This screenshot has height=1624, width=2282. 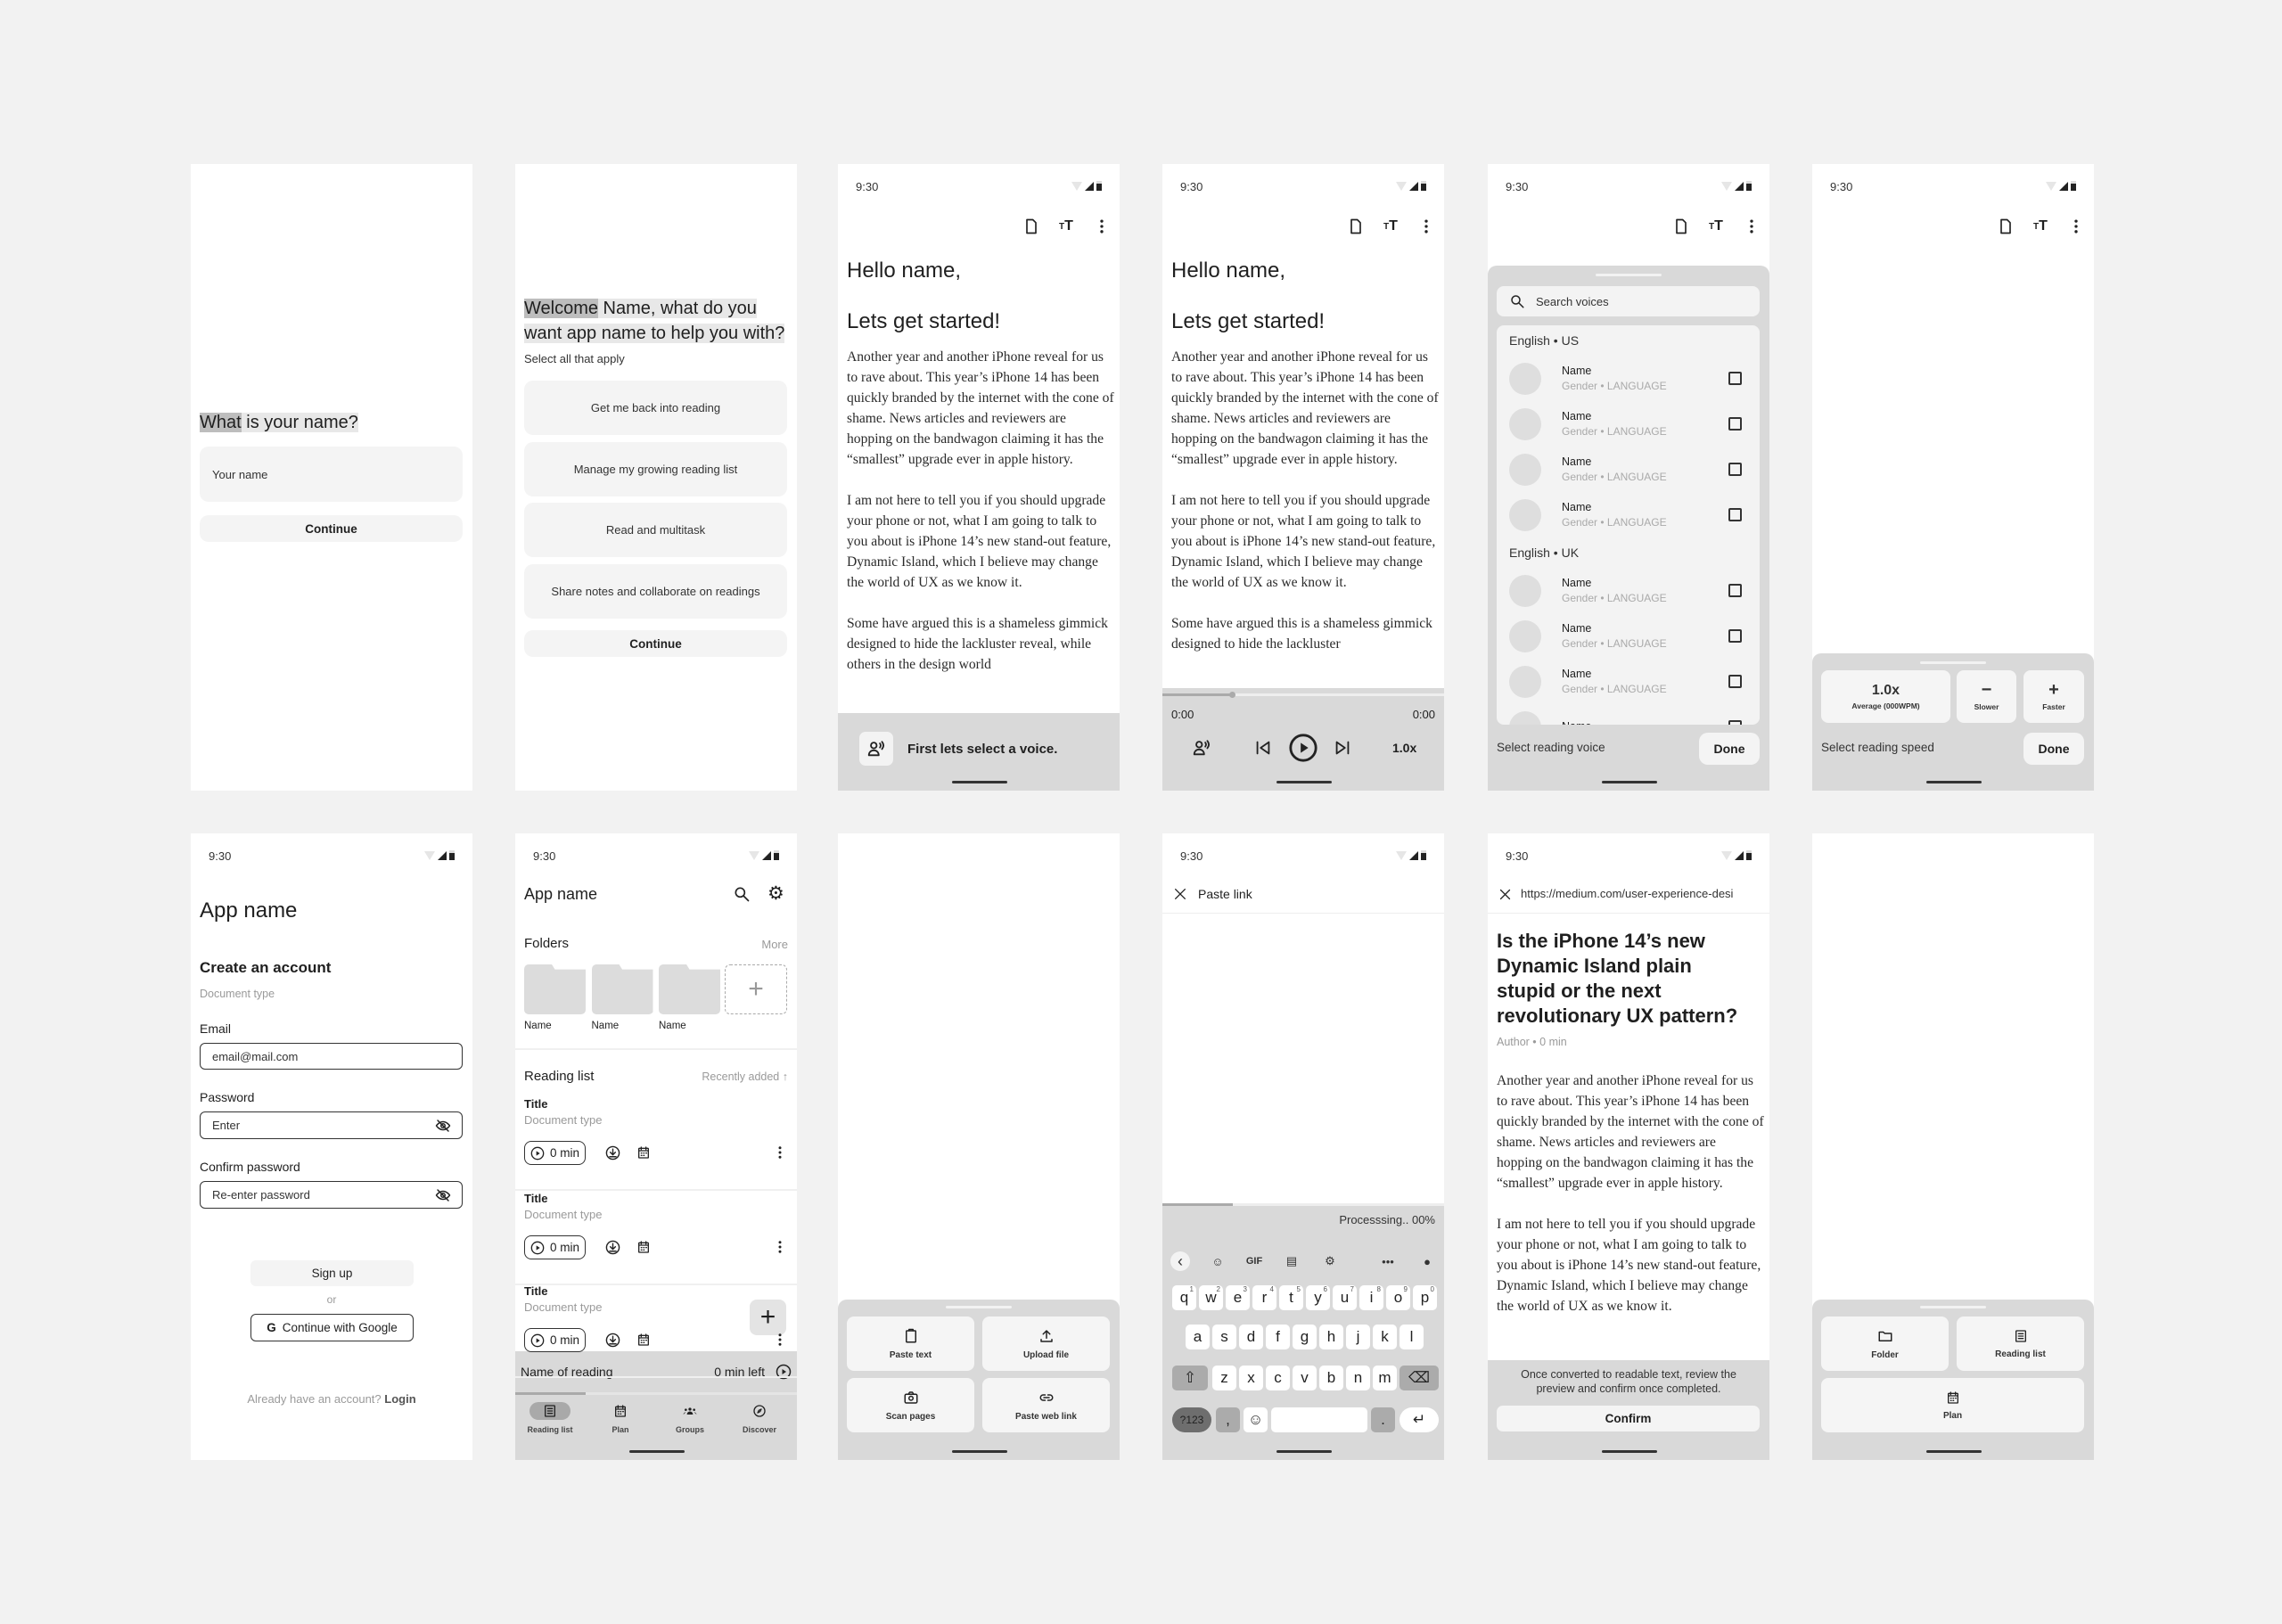 What do you see at coordinates (1251, 1337) in the screenshot?
I see `key-d: d` at bounding box center [1251, 1337].